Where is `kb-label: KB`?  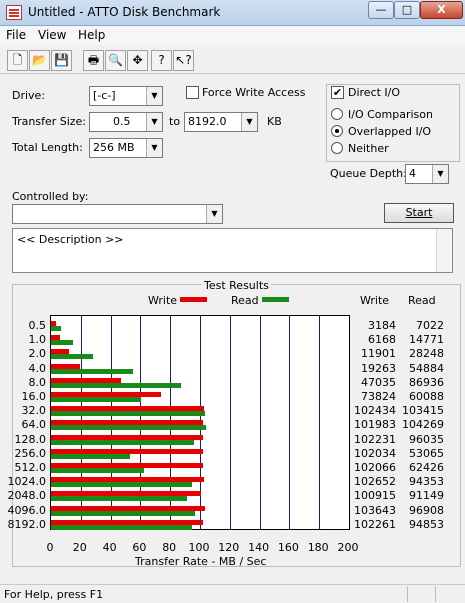
kb-label: KB is located at coordinates (274, 121).